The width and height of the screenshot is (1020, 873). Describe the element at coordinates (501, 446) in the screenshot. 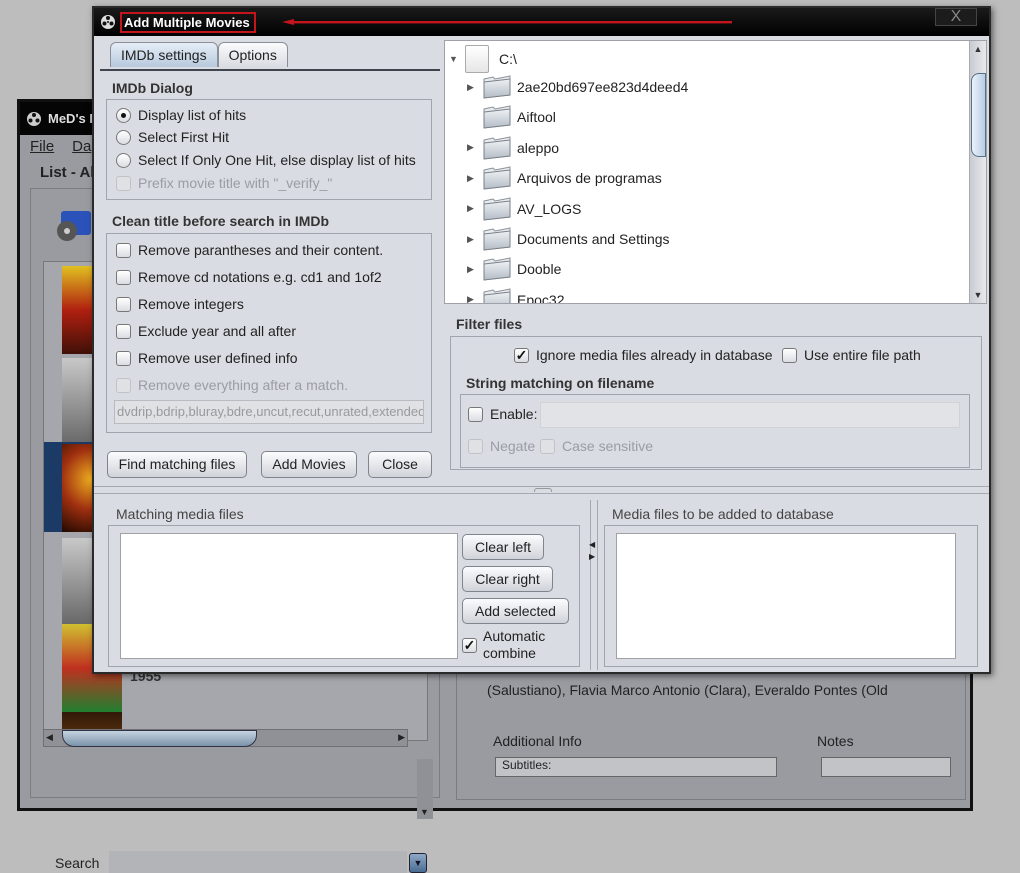

I see `checkbox-negate: Negate` at that location.